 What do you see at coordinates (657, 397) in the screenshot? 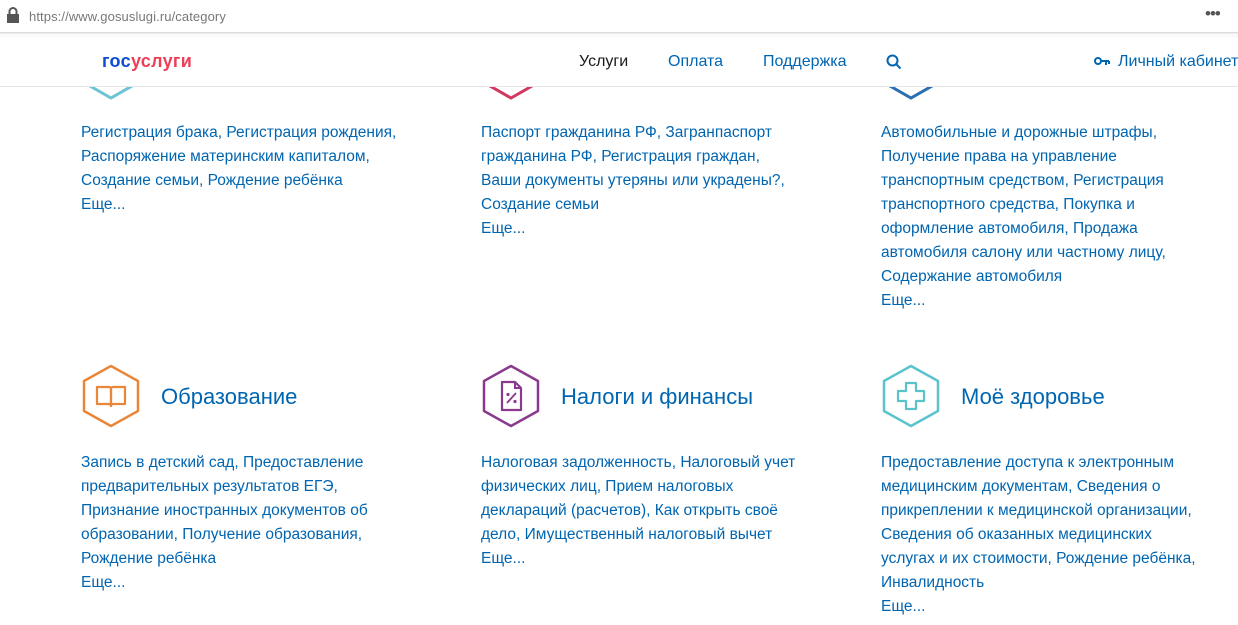
I see `category-title-taxes: Налоги и финансы` at bounding box center [657, 397].